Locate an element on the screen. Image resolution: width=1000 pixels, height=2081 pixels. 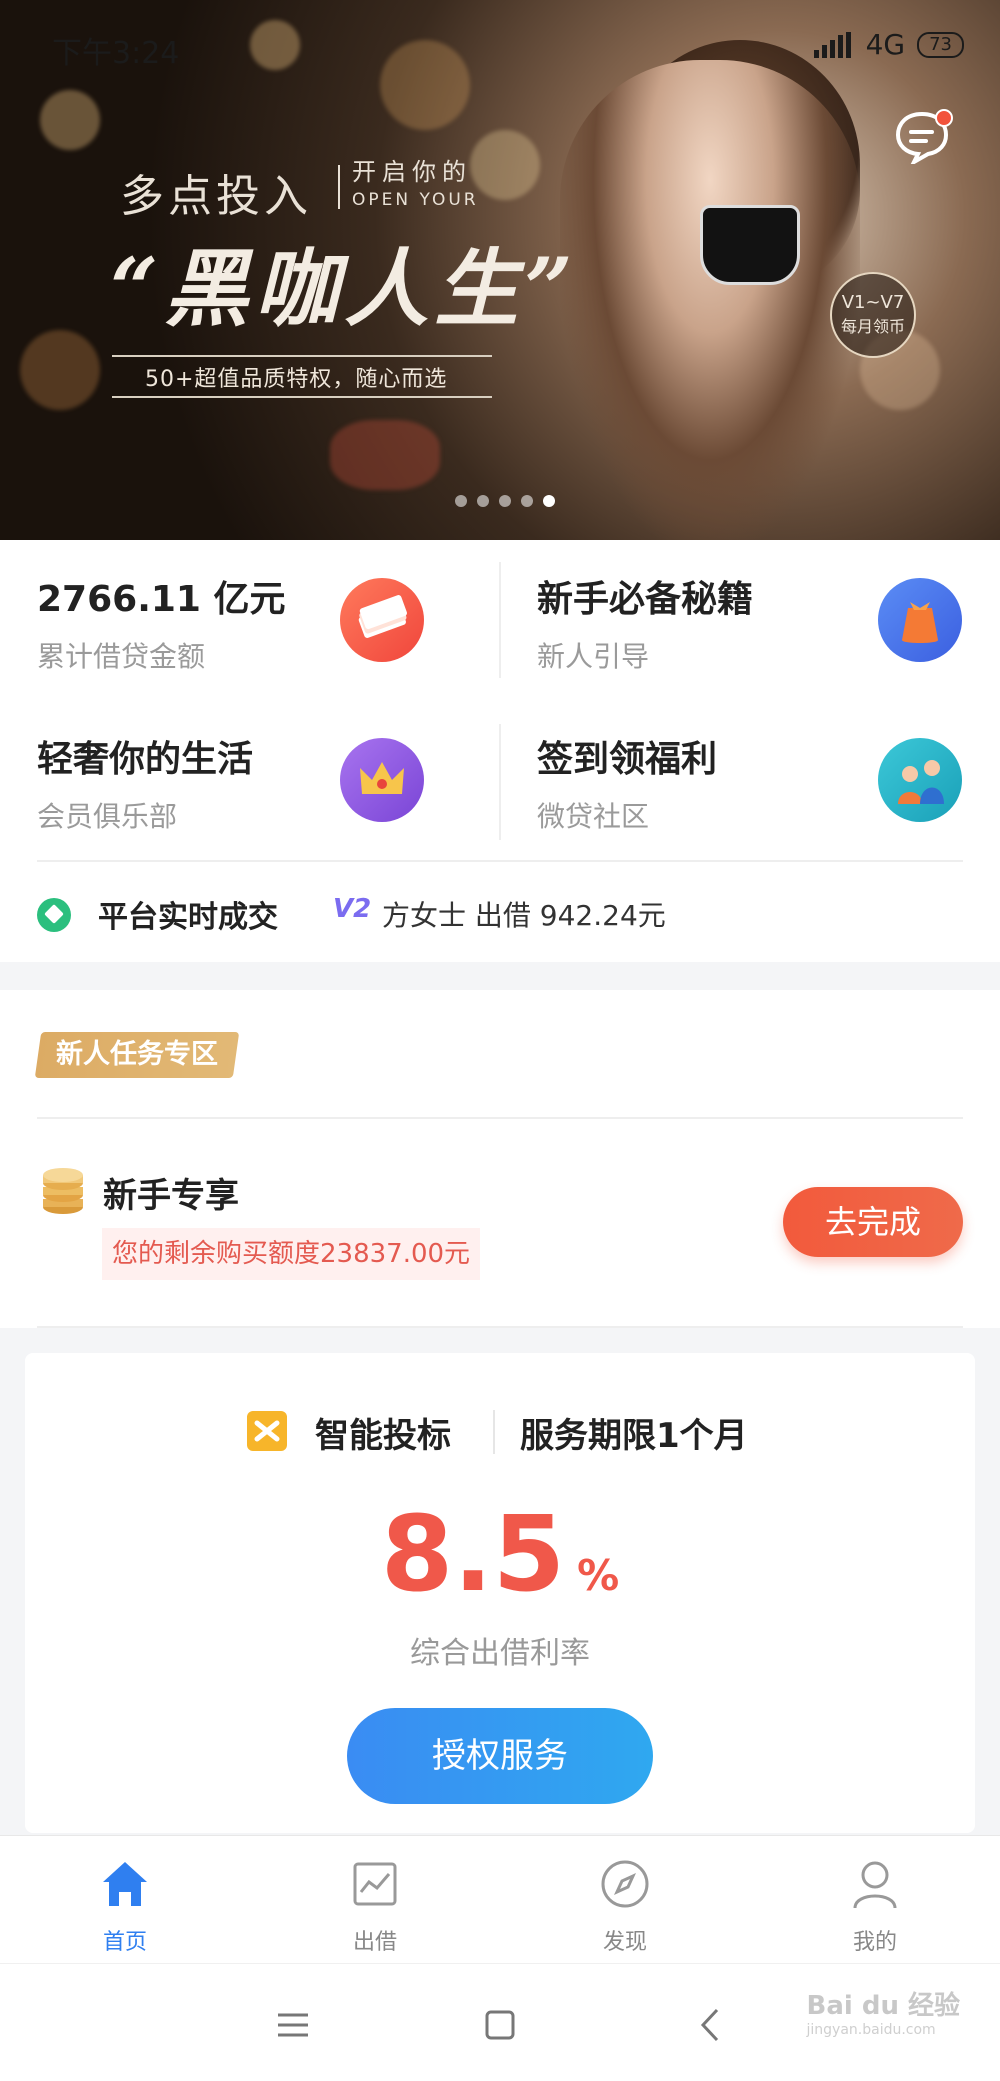
money-stack-icon is located at coordinates (382, 620).